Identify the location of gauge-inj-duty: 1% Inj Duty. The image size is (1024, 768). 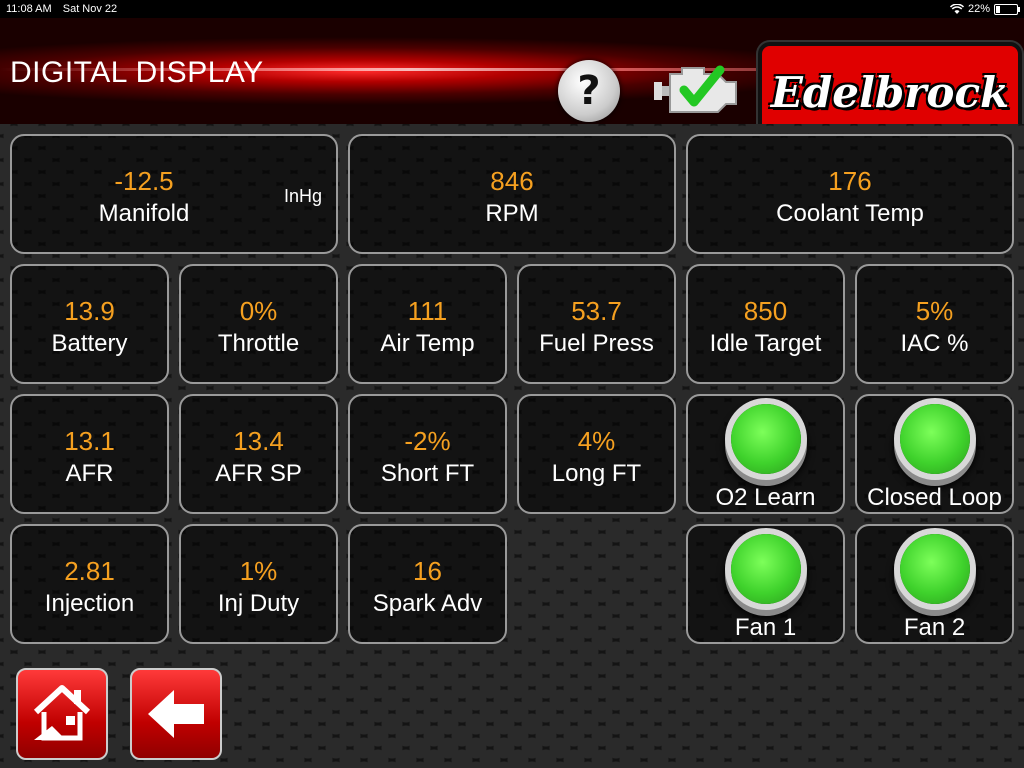
(258, 584).